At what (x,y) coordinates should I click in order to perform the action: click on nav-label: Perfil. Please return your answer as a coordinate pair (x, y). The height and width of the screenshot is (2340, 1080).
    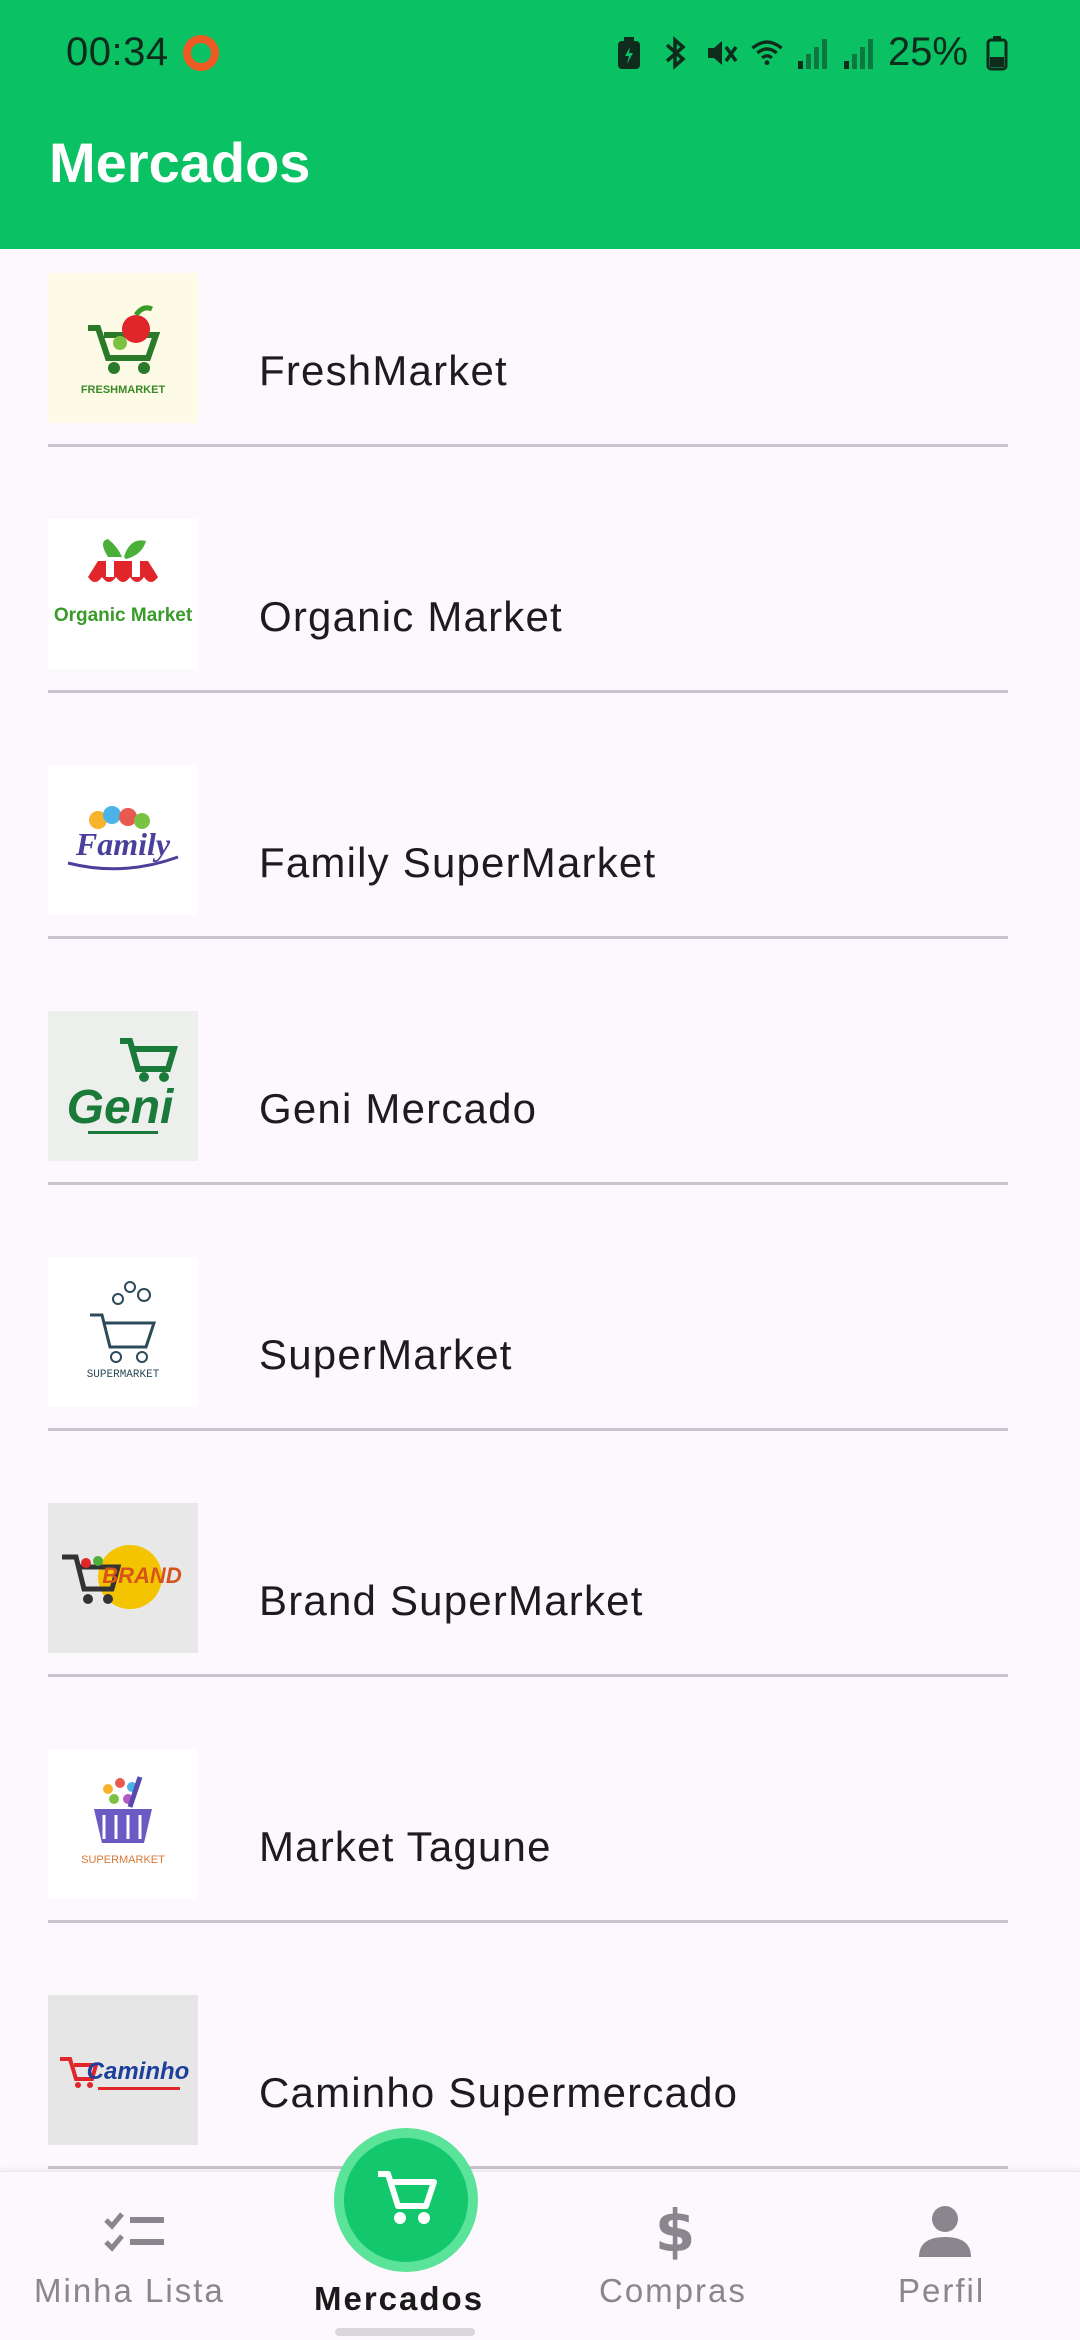
    Looking at the image, I should click on (942, 2290).